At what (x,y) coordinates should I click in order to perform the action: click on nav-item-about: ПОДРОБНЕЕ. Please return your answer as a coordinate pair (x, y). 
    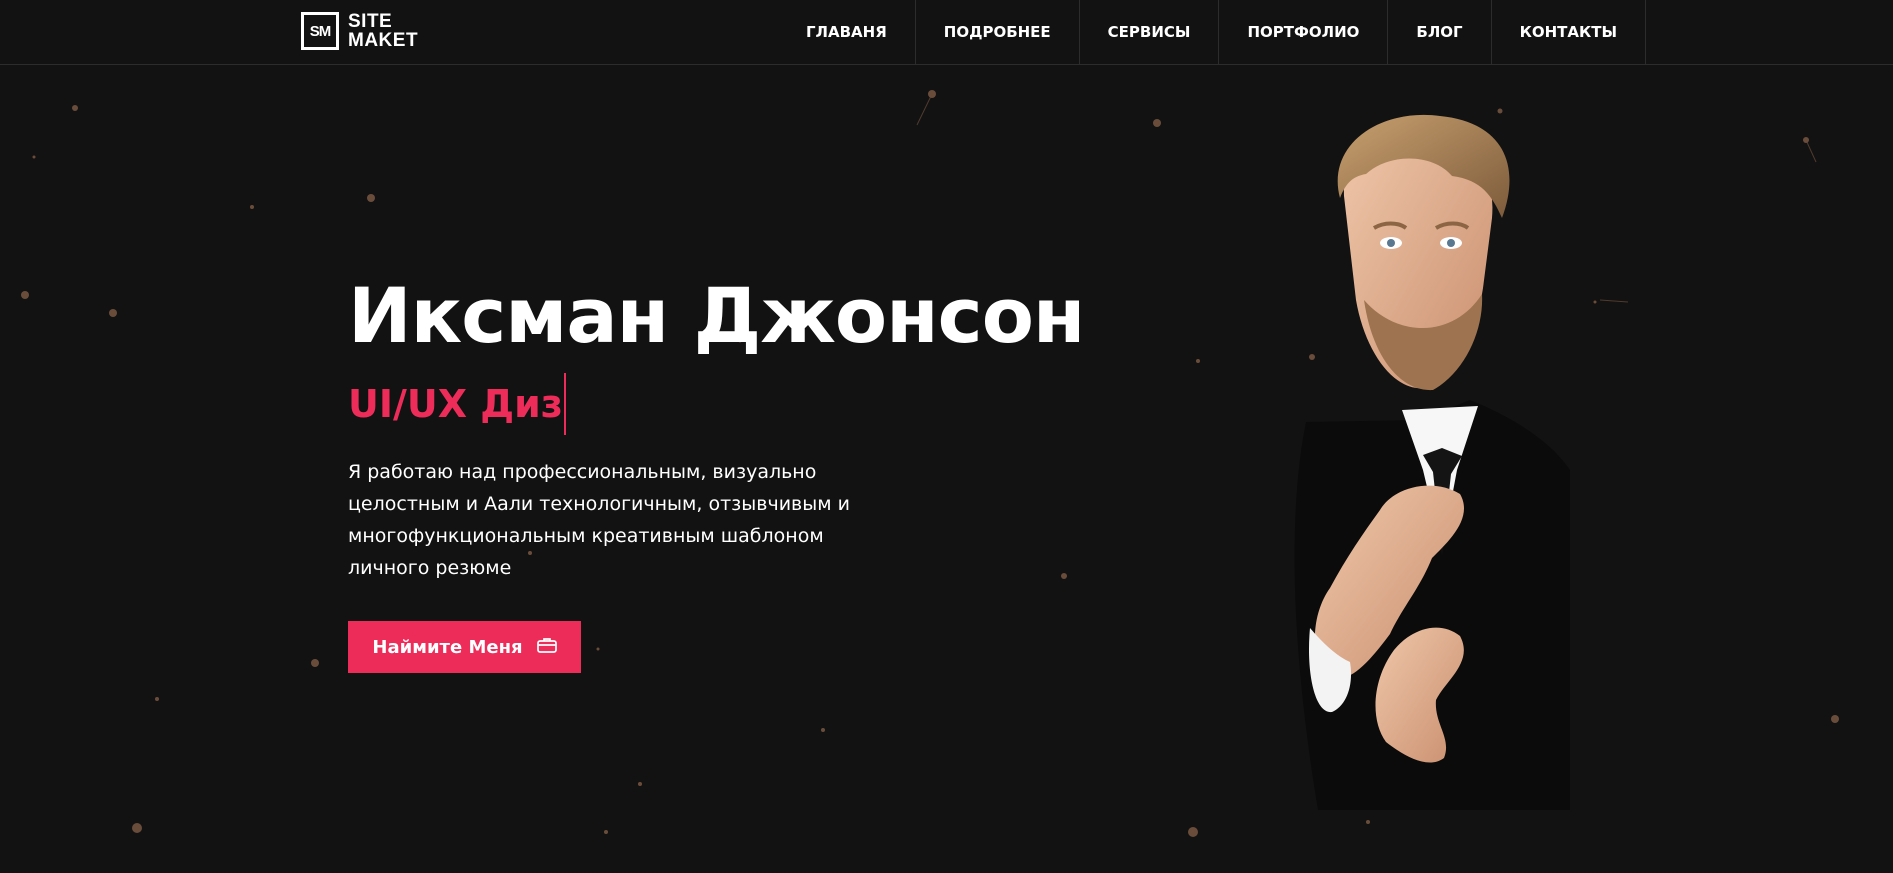
    Looking at the image, I should click on (998, 32).